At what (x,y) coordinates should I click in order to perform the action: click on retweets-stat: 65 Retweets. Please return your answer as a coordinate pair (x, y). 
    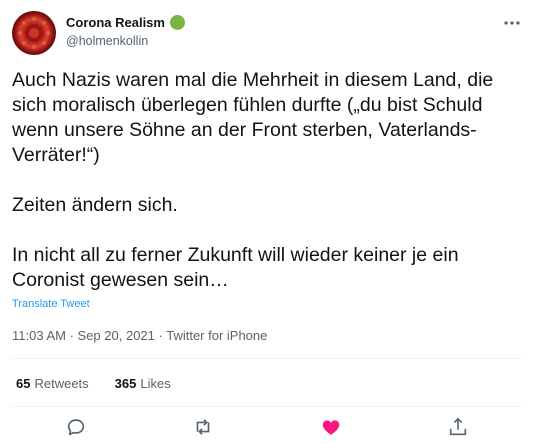
    Looking at the image, I should click on (52, 383).